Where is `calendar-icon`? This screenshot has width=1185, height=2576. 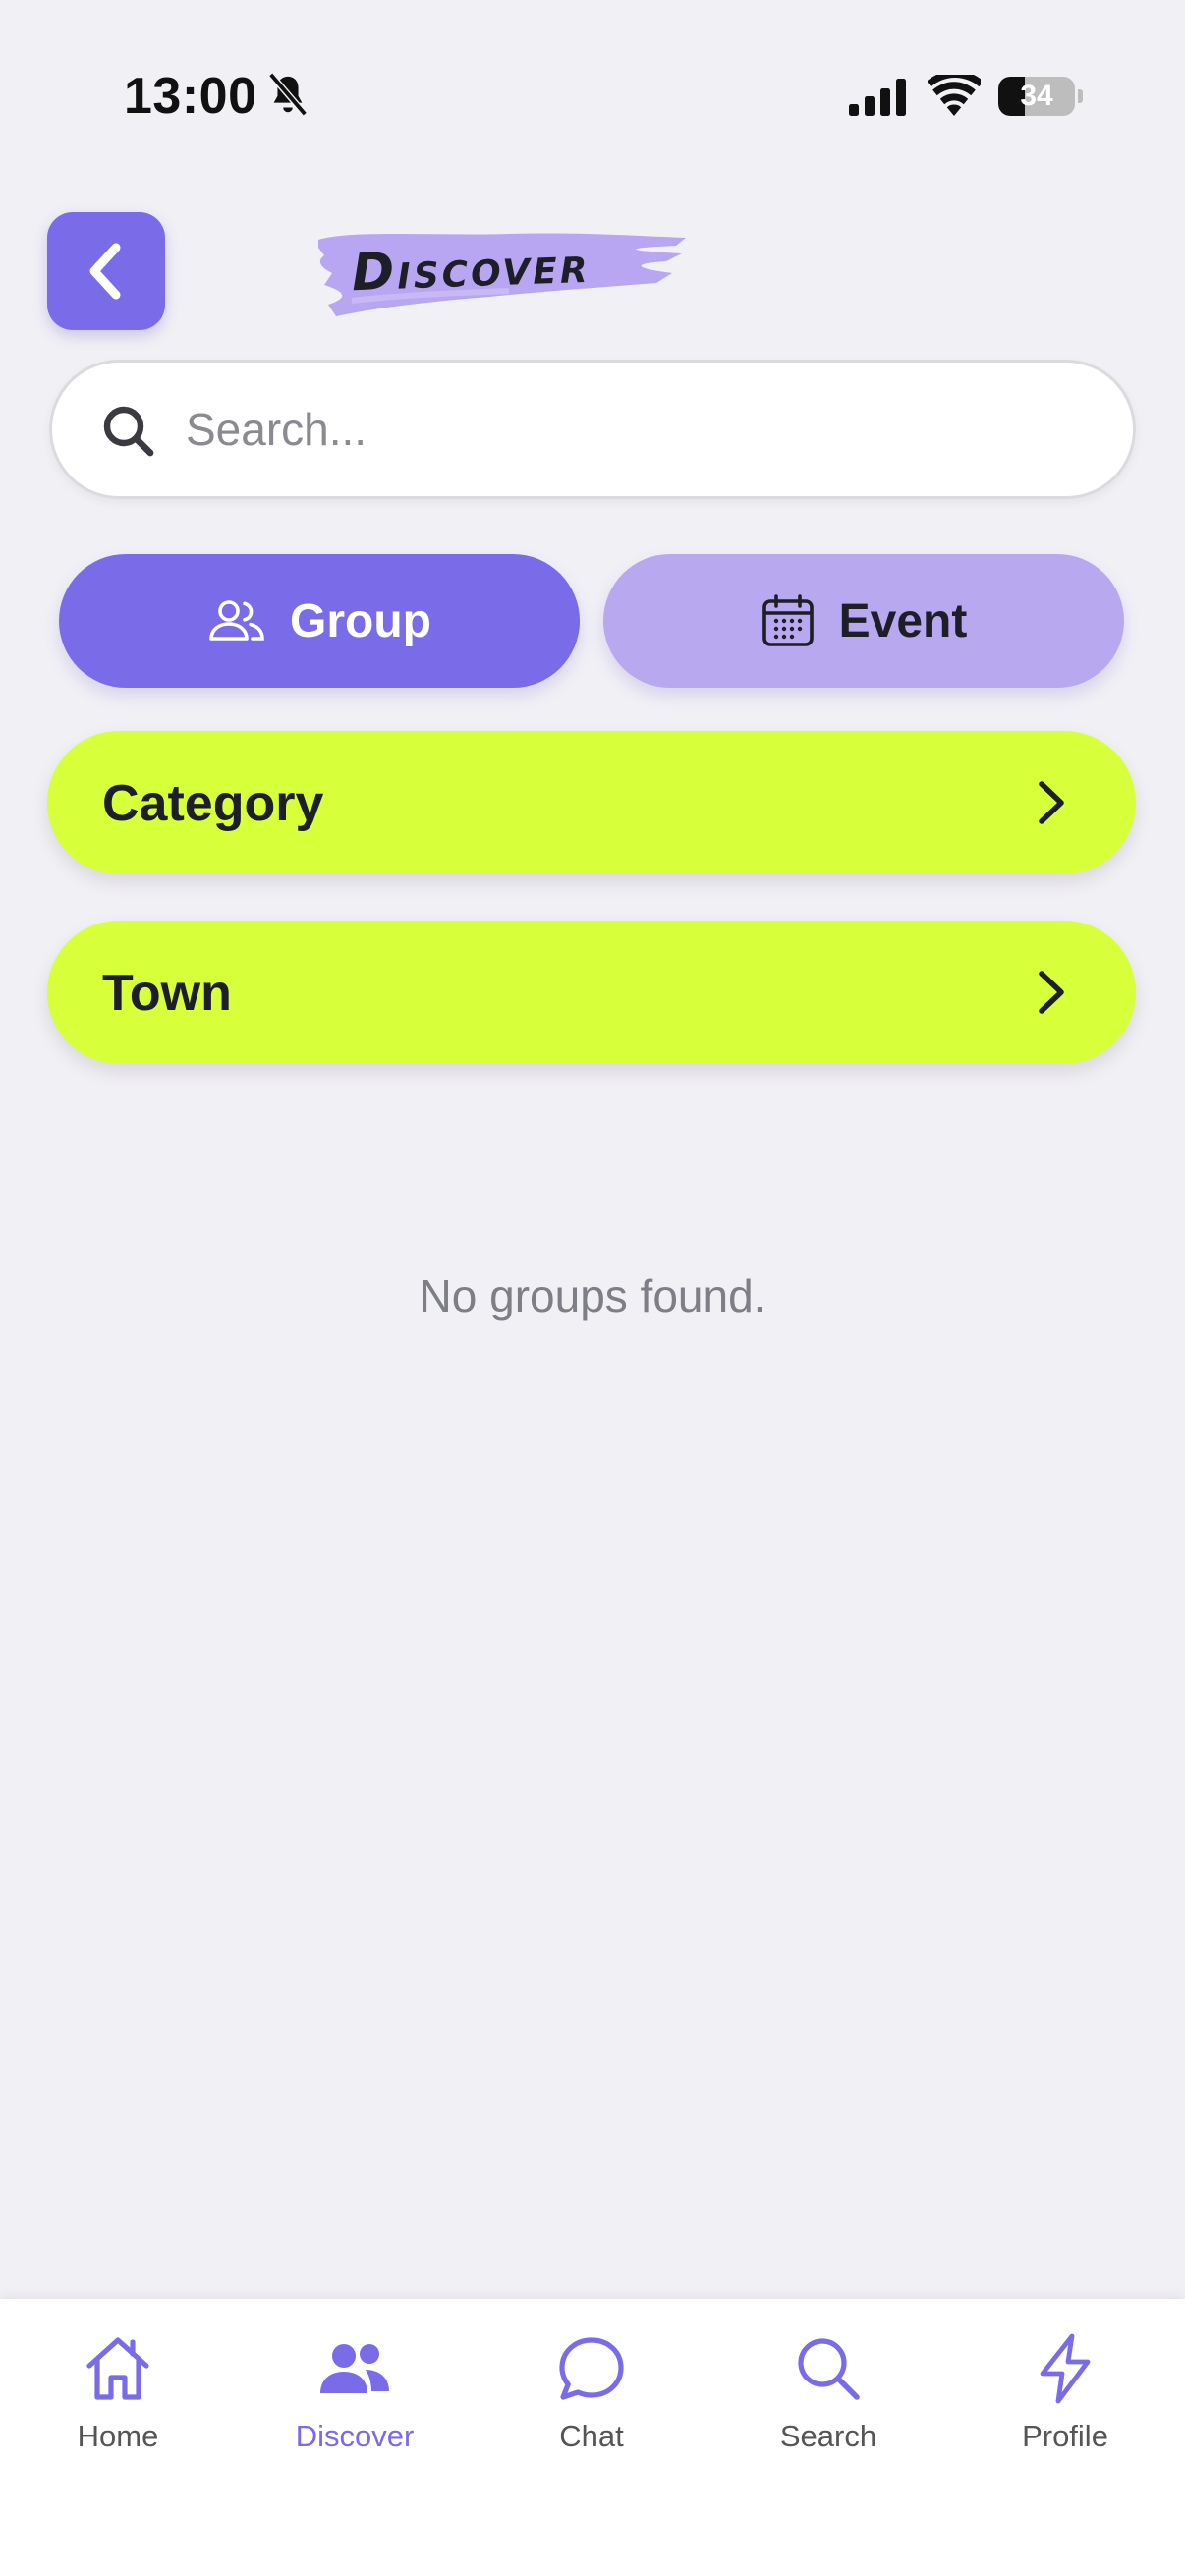 calendar-icon is located at coordinates (788, 620).